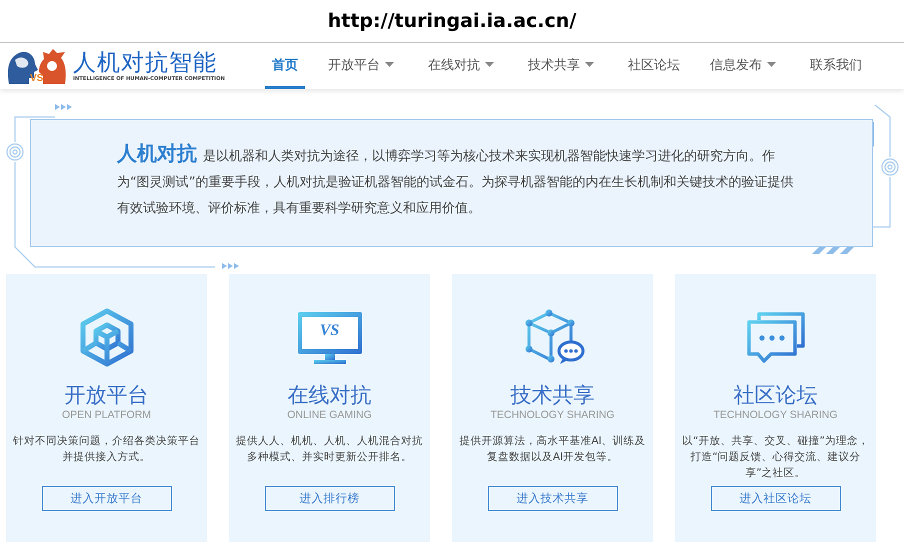 The width and height of the screenshot is (904, 556). Describe the element at coordinates (329, 498) in the screenshot. I see `enter-button: 进入排行榜` at that location.